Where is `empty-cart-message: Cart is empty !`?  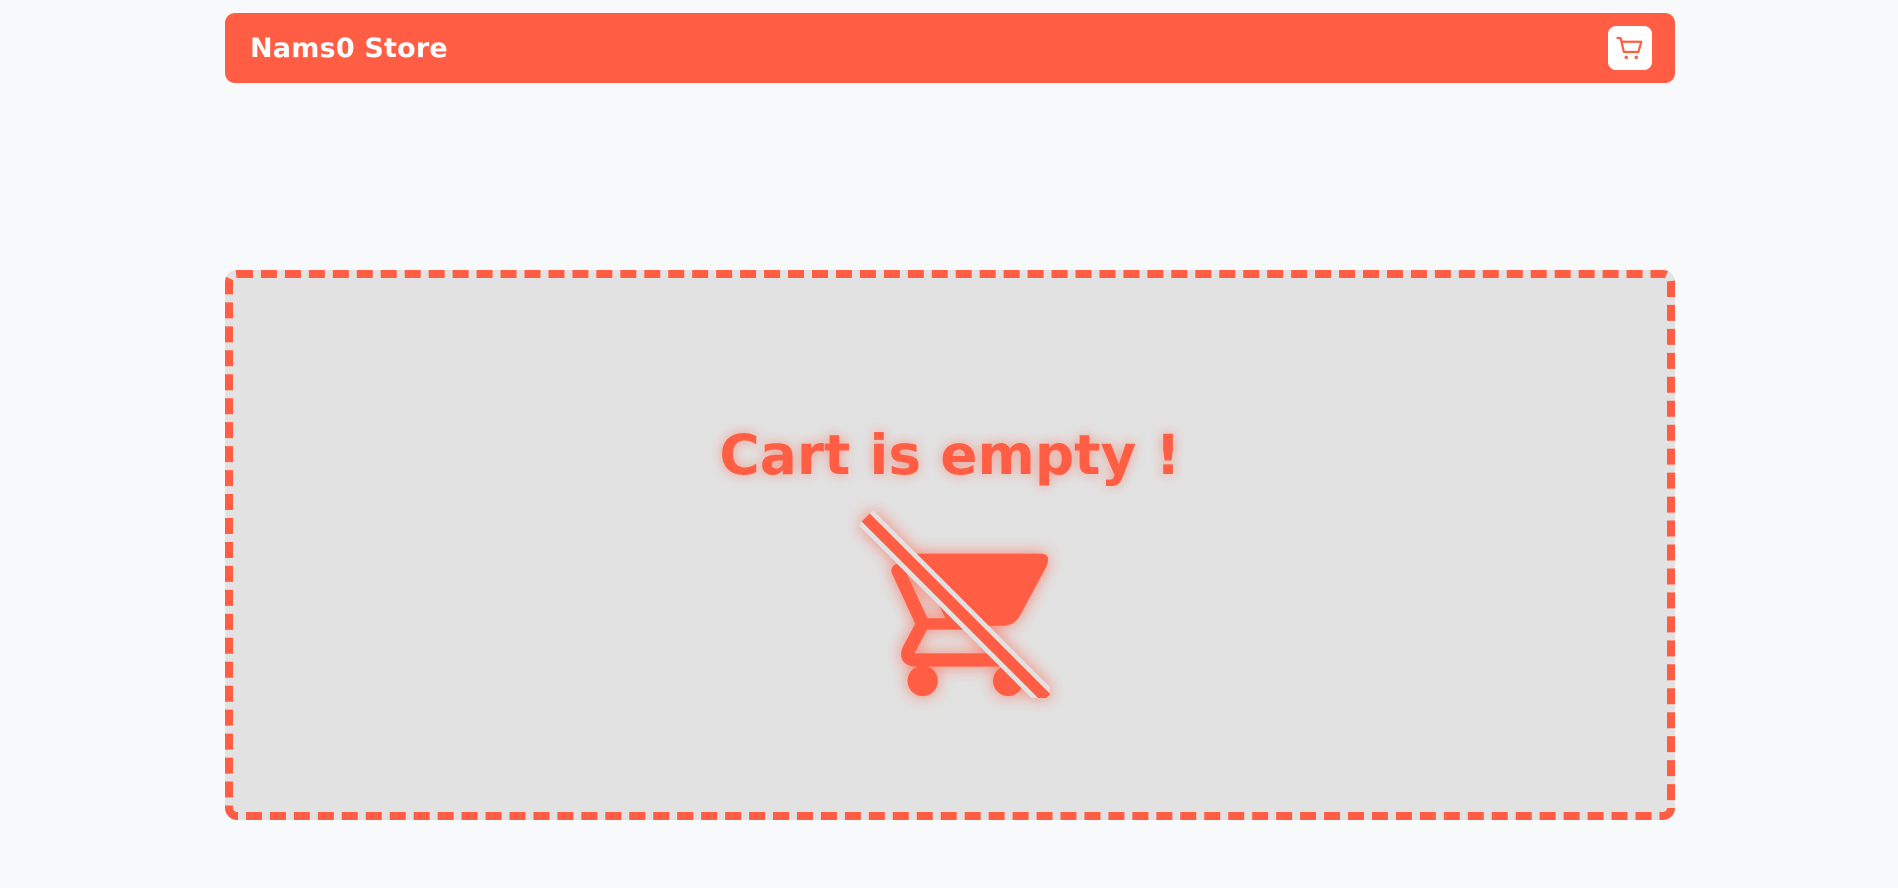
empty-cart-message: Cart is empty ! is located at coordinates (950, 455).